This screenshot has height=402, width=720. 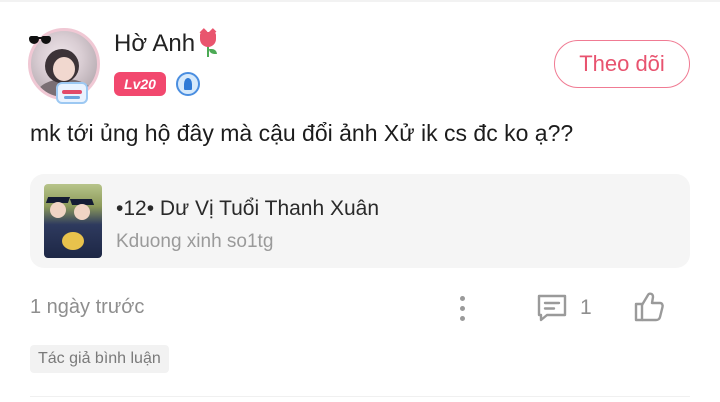 I want to click on post-thumbnail, so click(x=73, y=221).